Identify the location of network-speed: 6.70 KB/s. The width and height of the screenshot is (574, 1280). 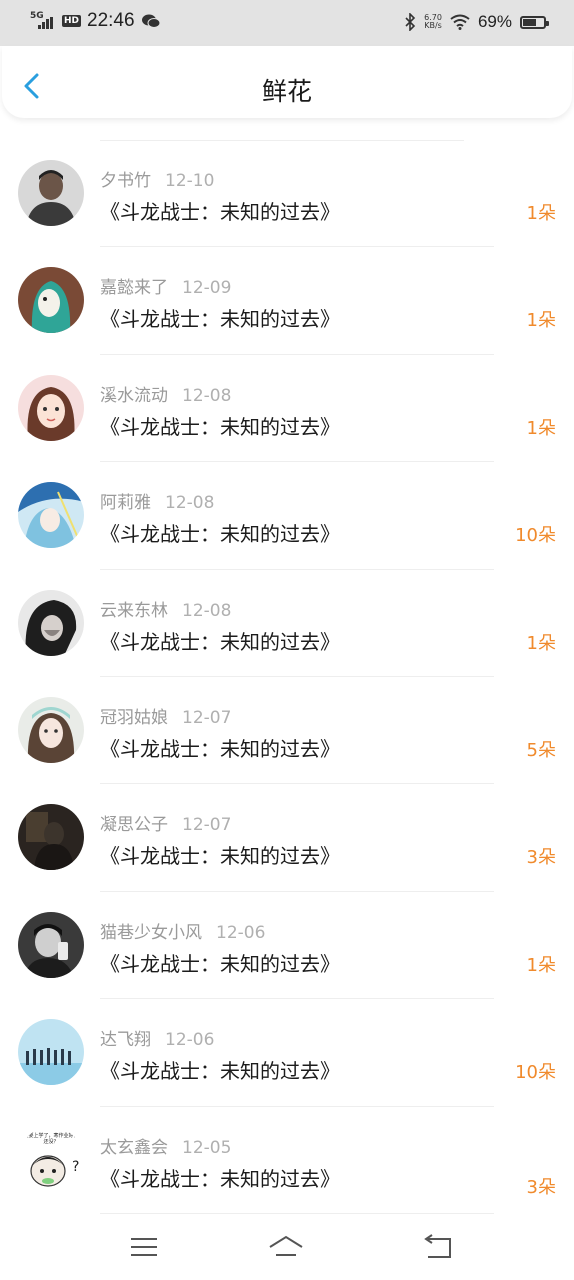
(433, 21).